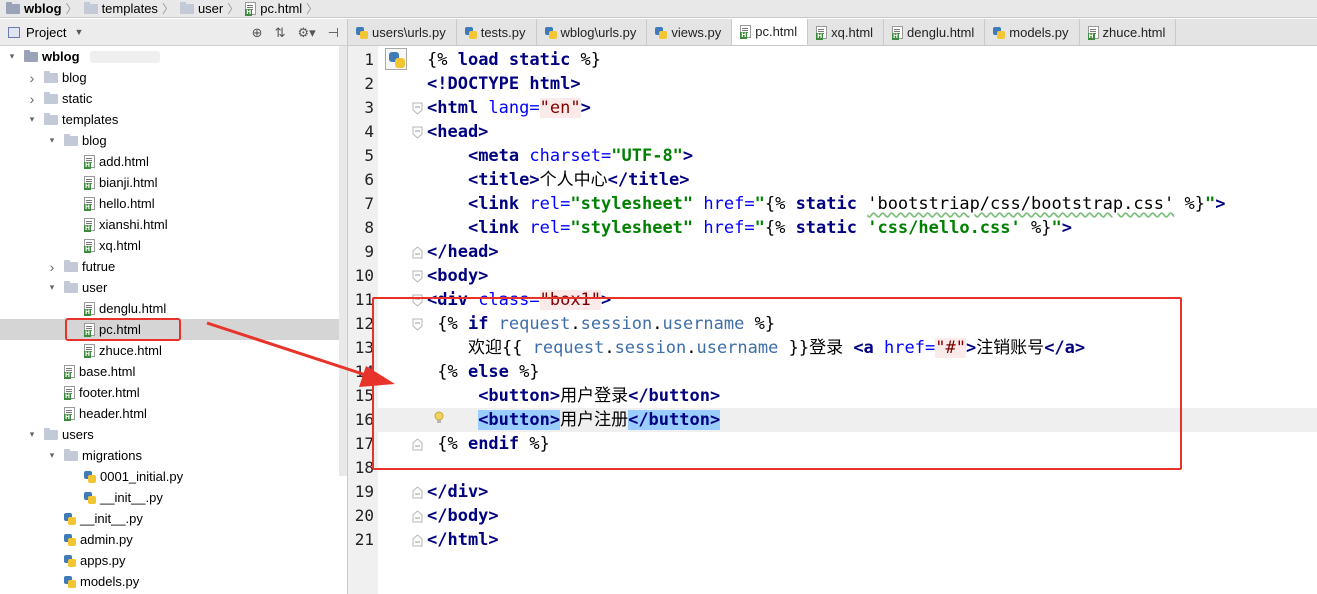  What do you see at coordinates (832, 372) in the screenshot?
I see `code-line: 14 {% else %}` at bounding box center [832, 372].